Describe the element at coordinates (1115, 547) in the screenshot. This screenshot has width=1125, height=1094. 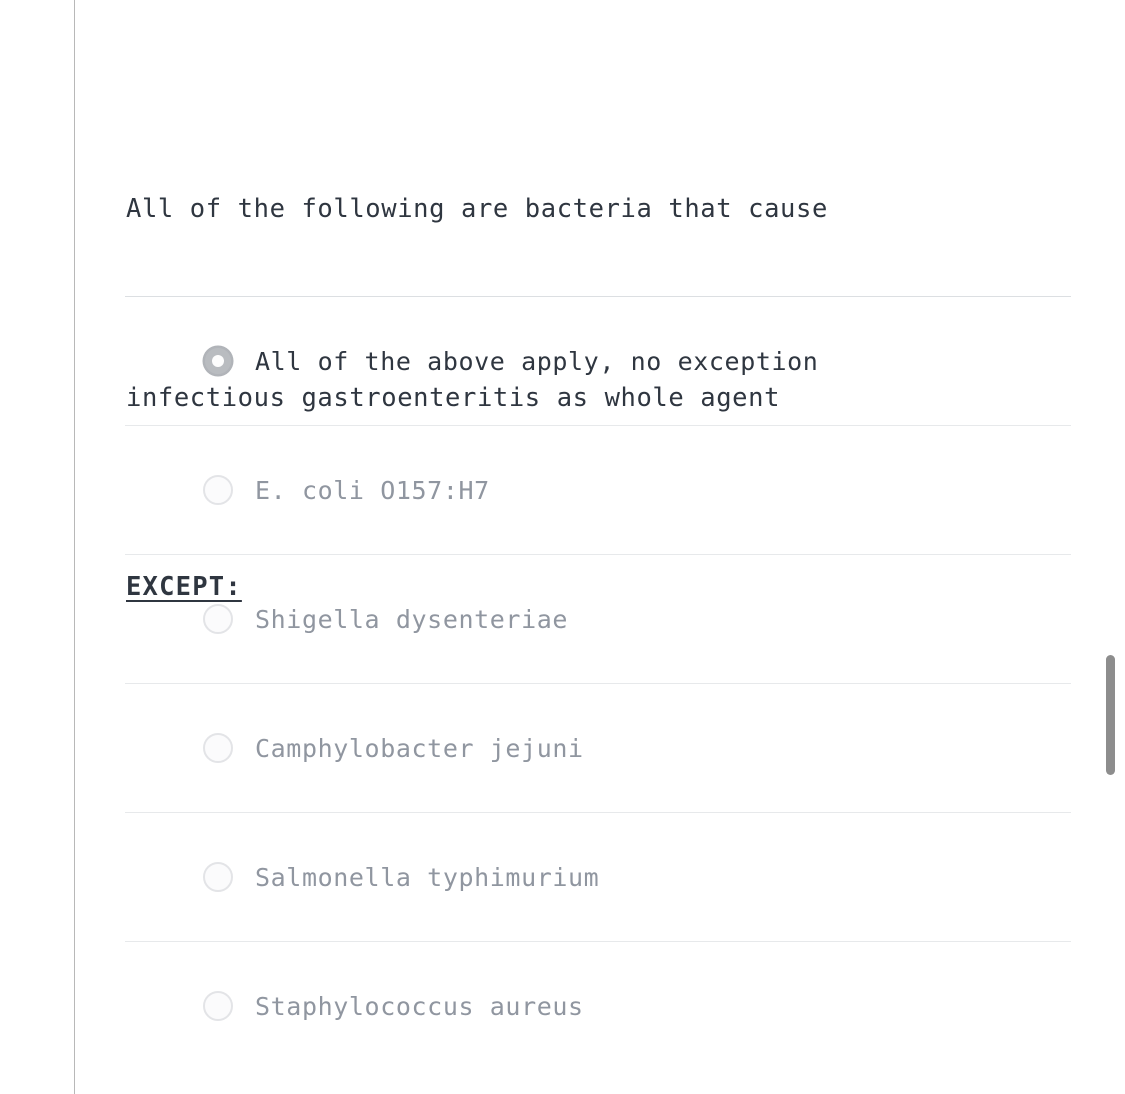
I see `vertical-scrollbar-track` at that location.